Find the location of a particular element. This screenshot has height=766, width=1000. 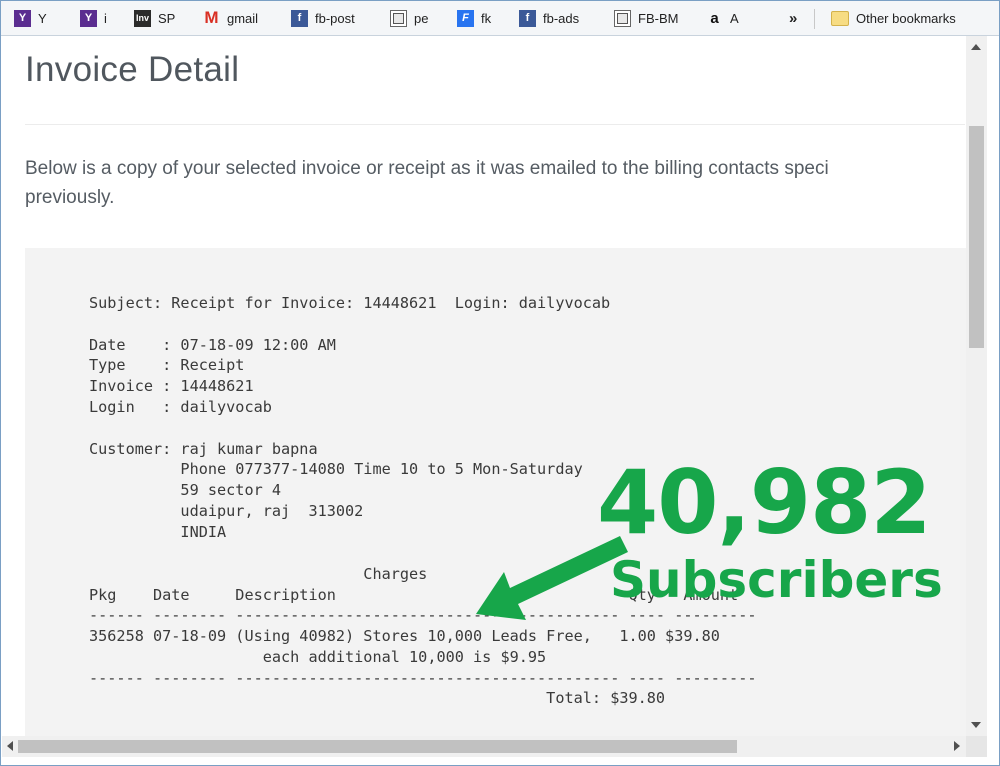

title-divider is located at coordinates (495, 124).